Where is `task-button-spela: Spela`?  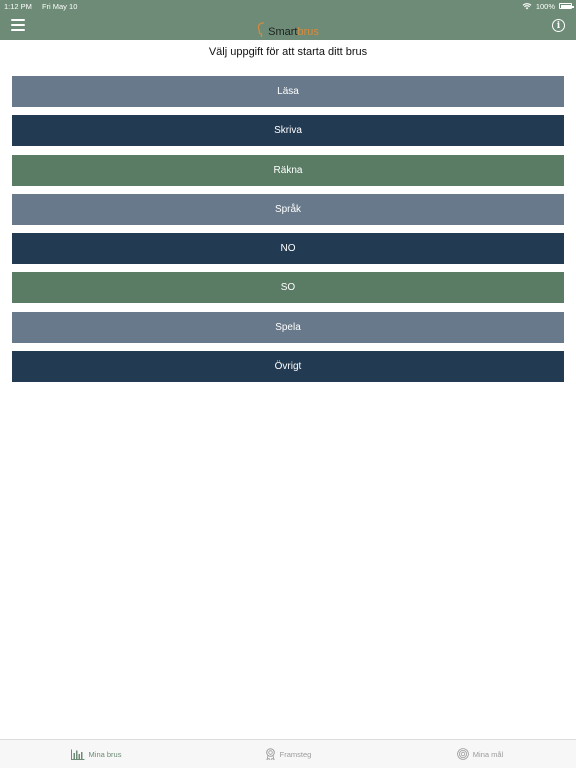
task-button-spela: Spela is located at coordinates (288, 327).